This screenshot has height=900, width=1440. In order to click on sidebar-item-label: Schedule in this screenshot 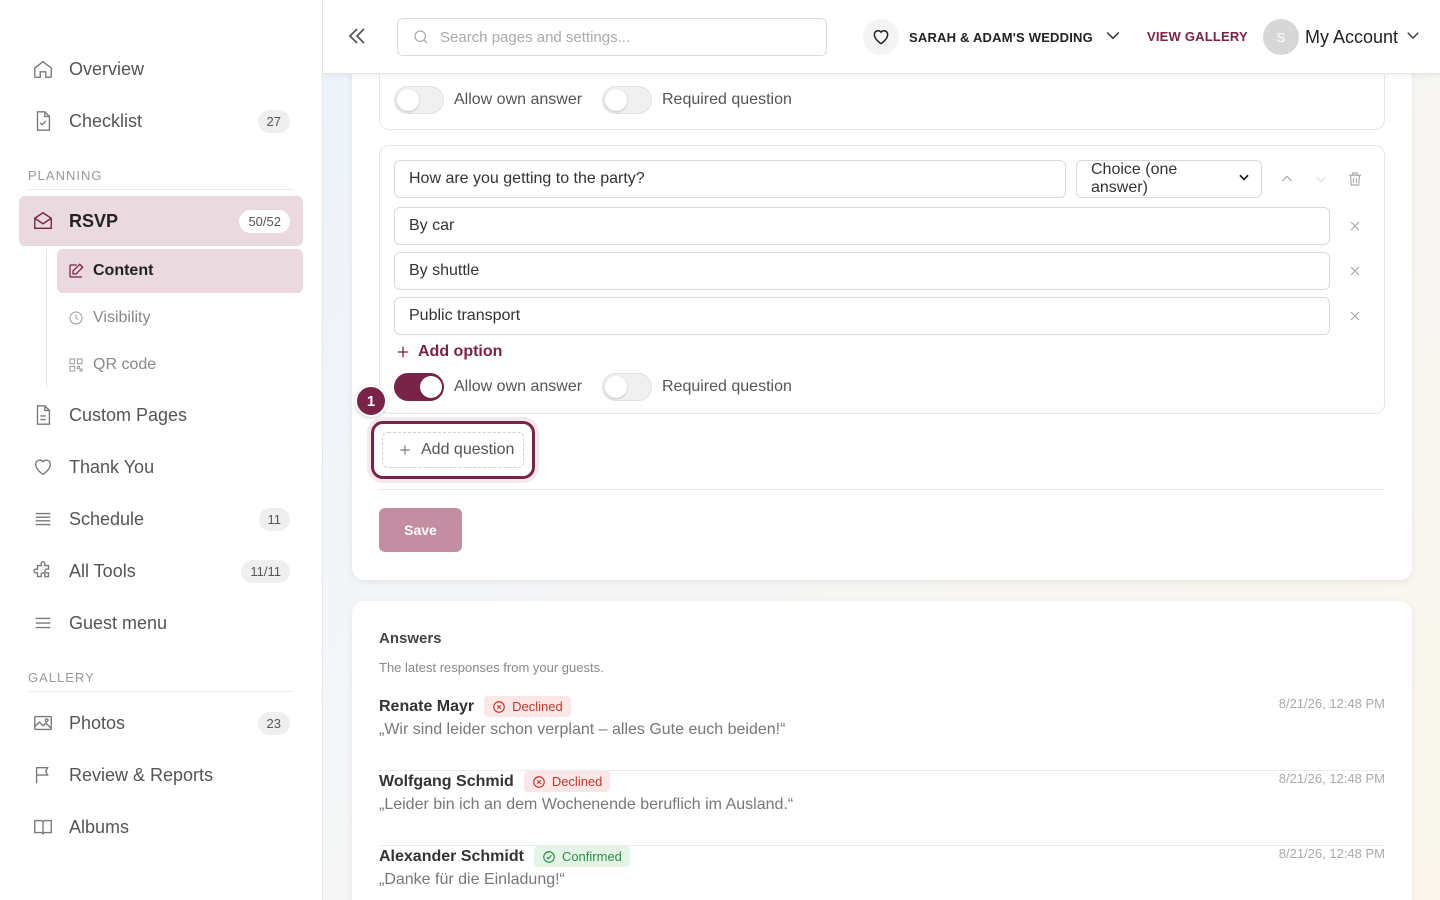, I will do `click(107, 518)`.